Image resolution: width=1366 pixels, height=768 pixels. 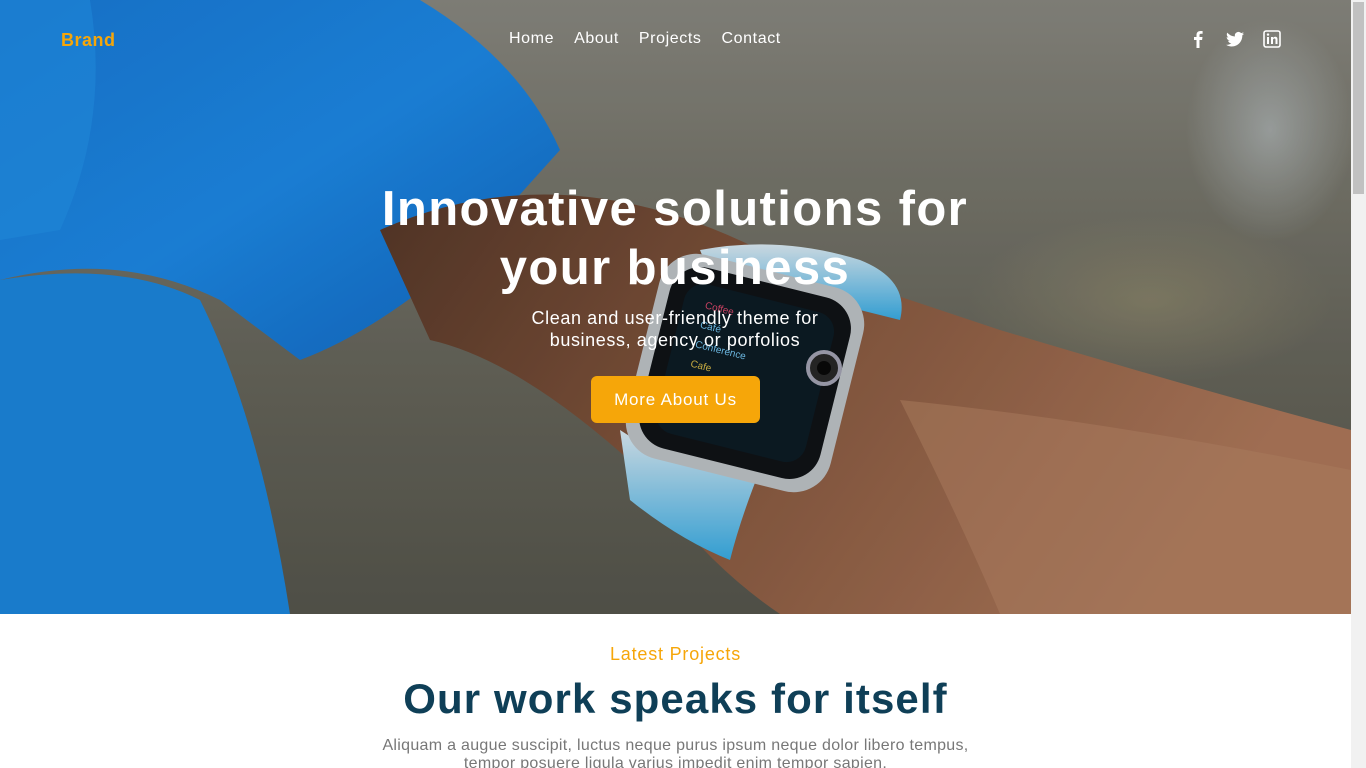 What do you see at coordinates (675, 399) in the screenshot?
I see `more-about-us-button: More About Us` at bounding box center [675, 399].